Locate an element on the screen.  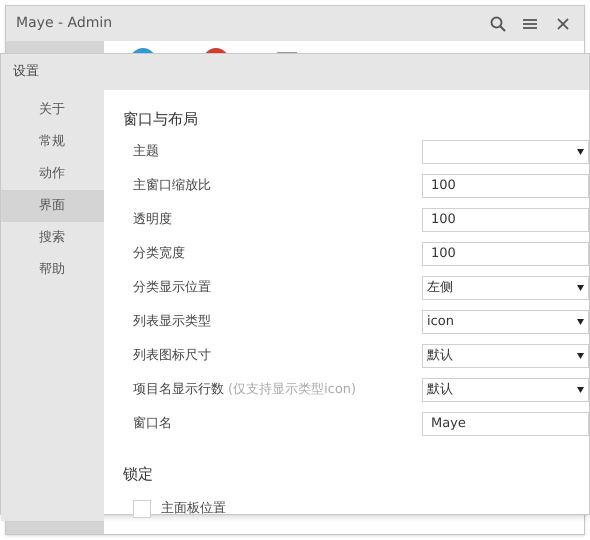
sidebar-item: 常规 is located at coordinates (52, 142).